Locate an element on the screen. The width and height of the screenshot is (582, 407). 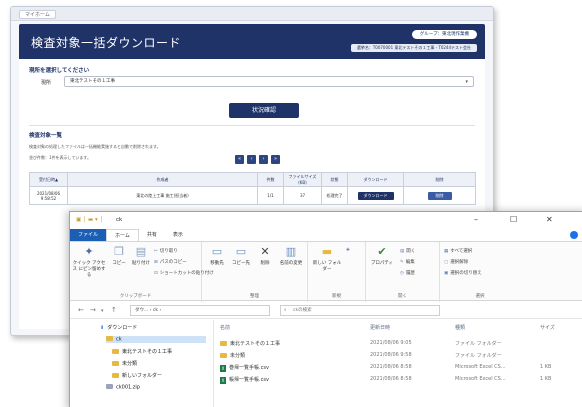
path-icon: ⊞ is located at coordinates (156, 262).